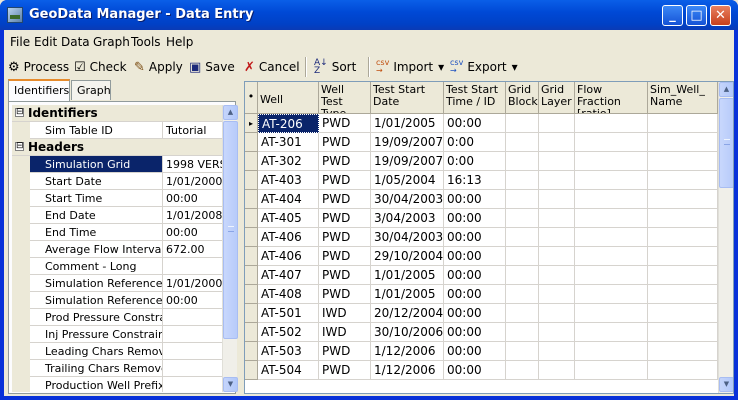 The image size is (738, 400). What do you see at coordinates (288, 161) in the screenshot?
I see `table-cell: AT-302` at bounding box center [288, 161].